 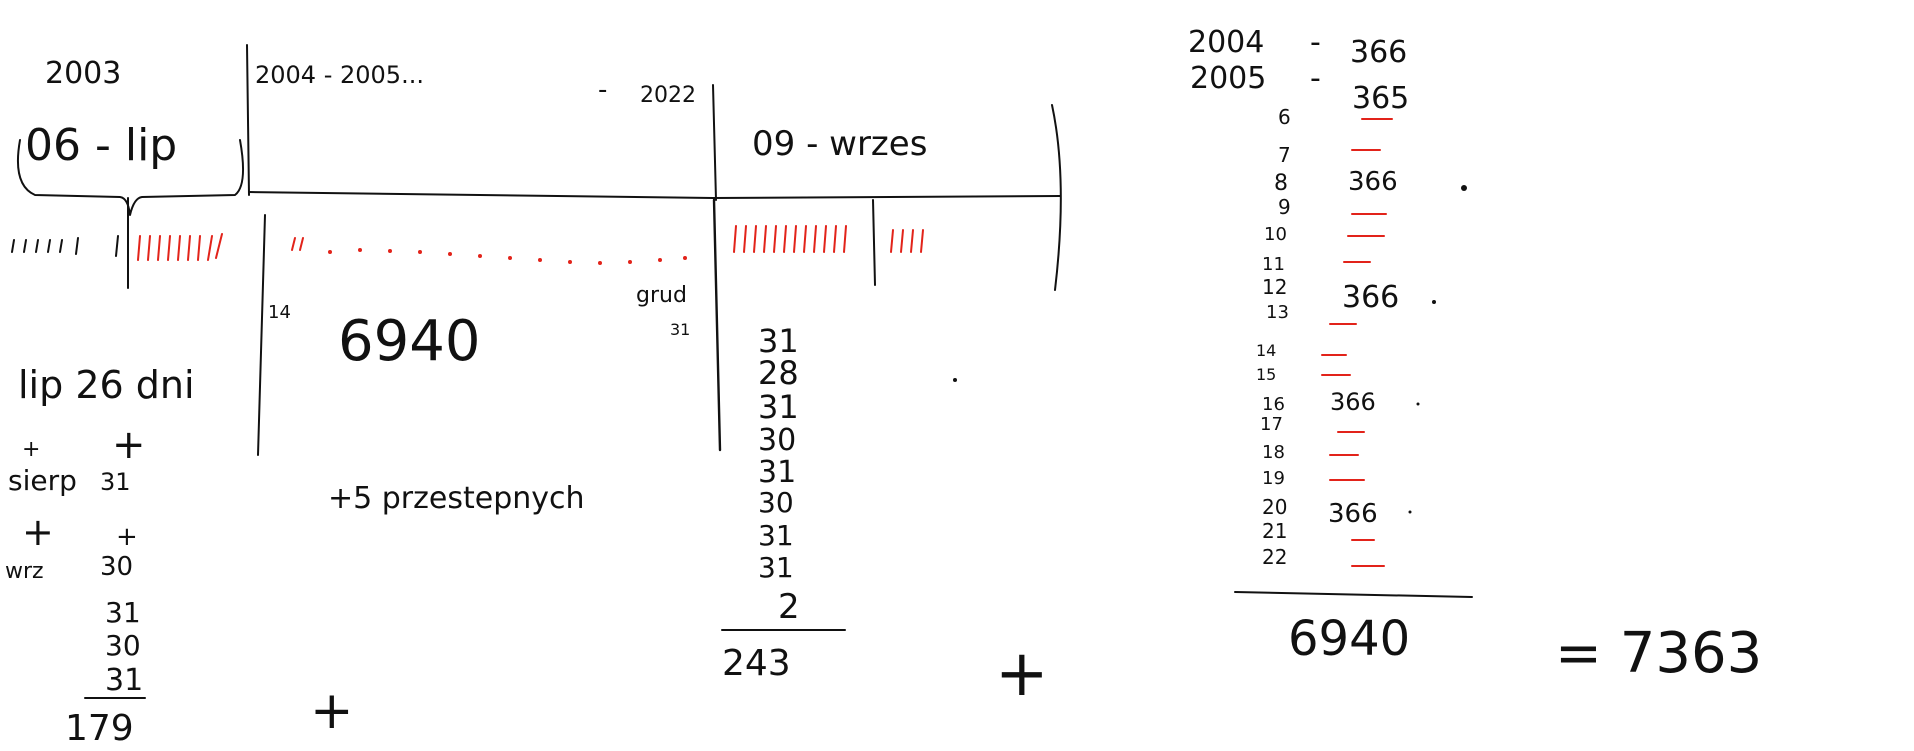 I want to click on years-row-15-year: 15, so click(x=1266, y=374).